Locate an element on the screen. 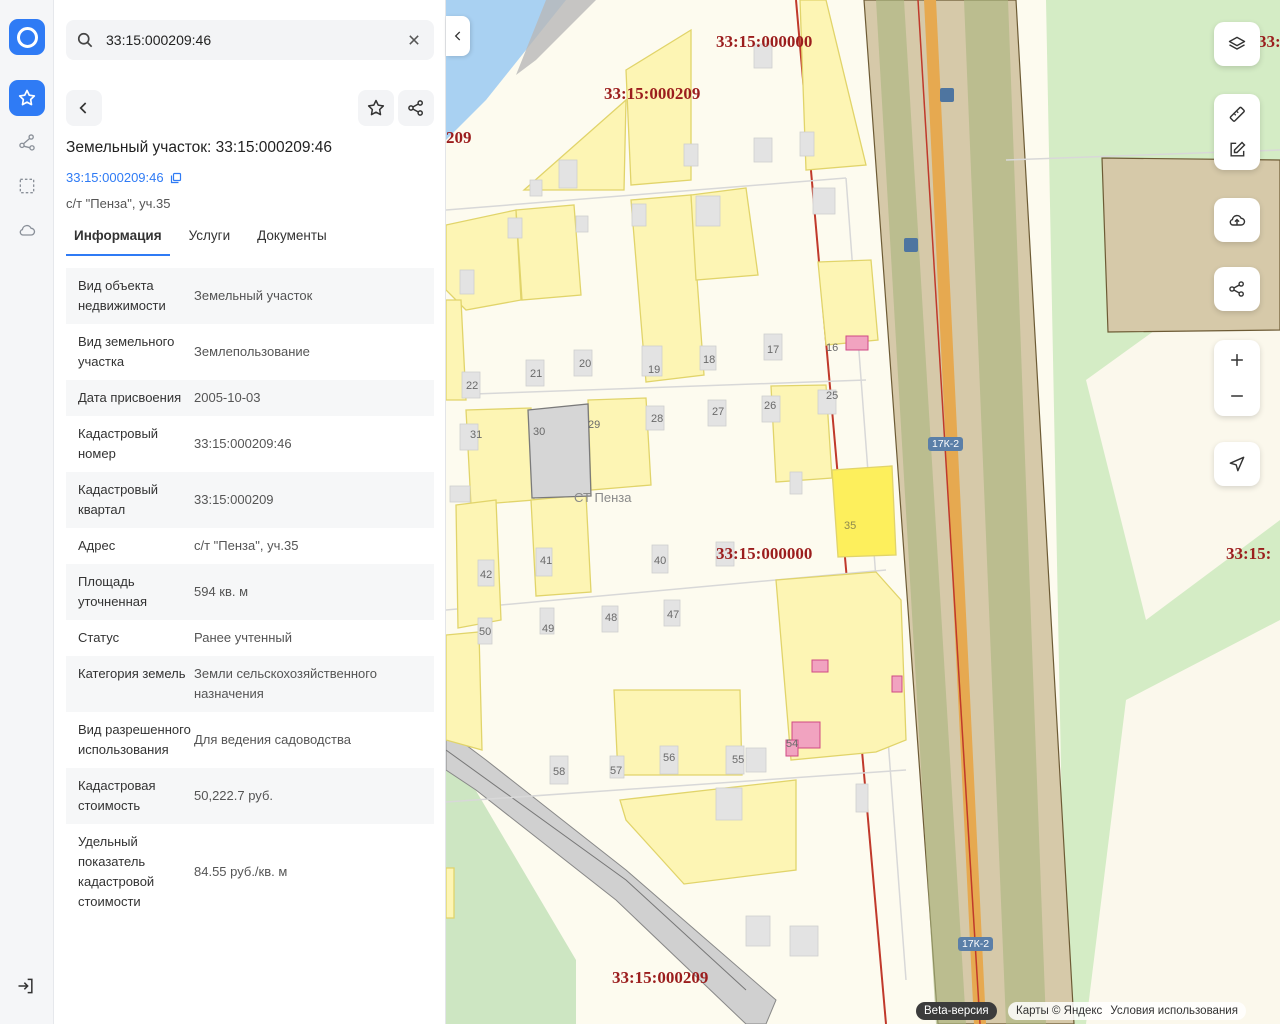 Image resolution: width=1280 pixels, height=1024 pixels. tabs: Информация Услуги Документы is located at coordinates (250, 239).